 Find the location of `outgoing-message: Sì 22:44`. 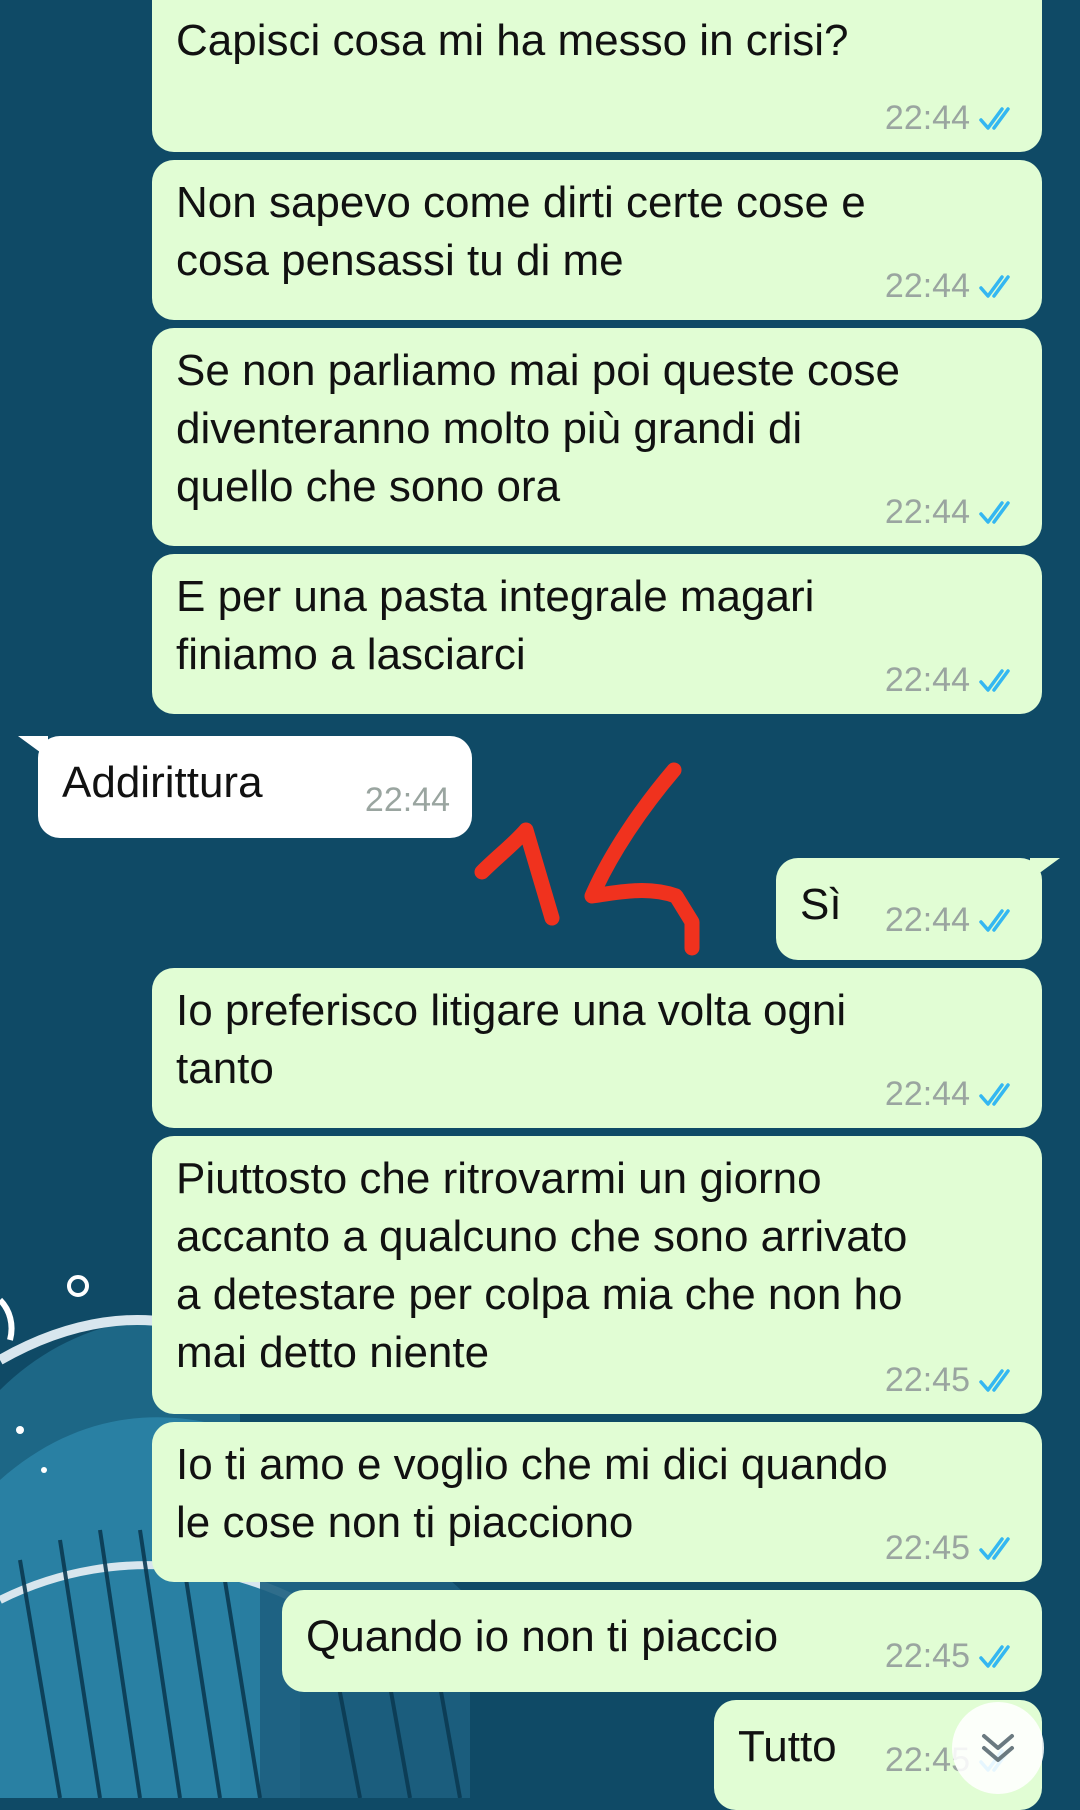

outgoing-message: Sì 22:44 is located at coordinates (909, 909).